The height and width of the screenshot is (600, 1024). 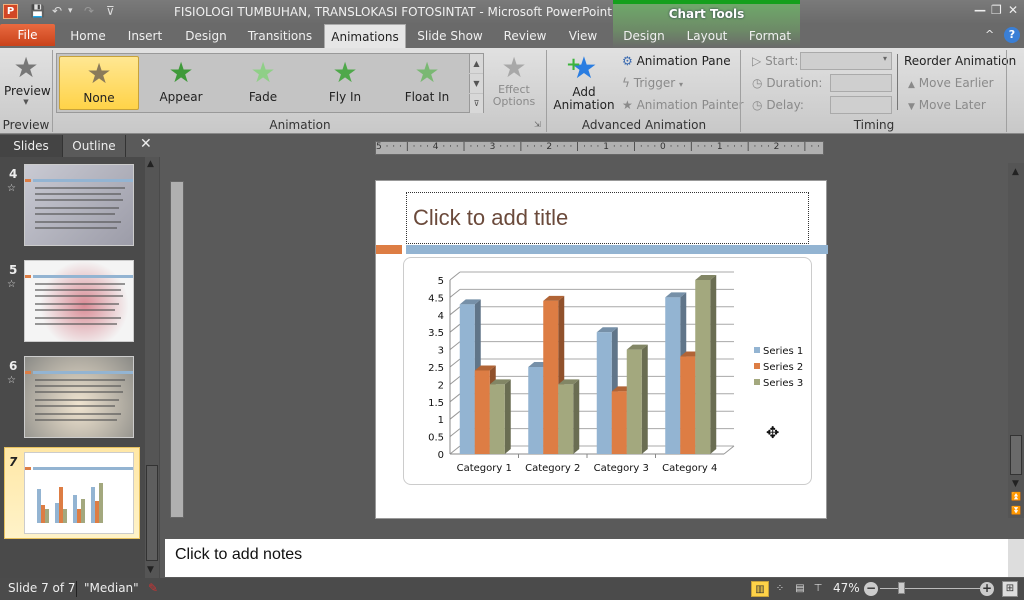 I want to click on tab-insert: Insert, so click(x=145, y=36).